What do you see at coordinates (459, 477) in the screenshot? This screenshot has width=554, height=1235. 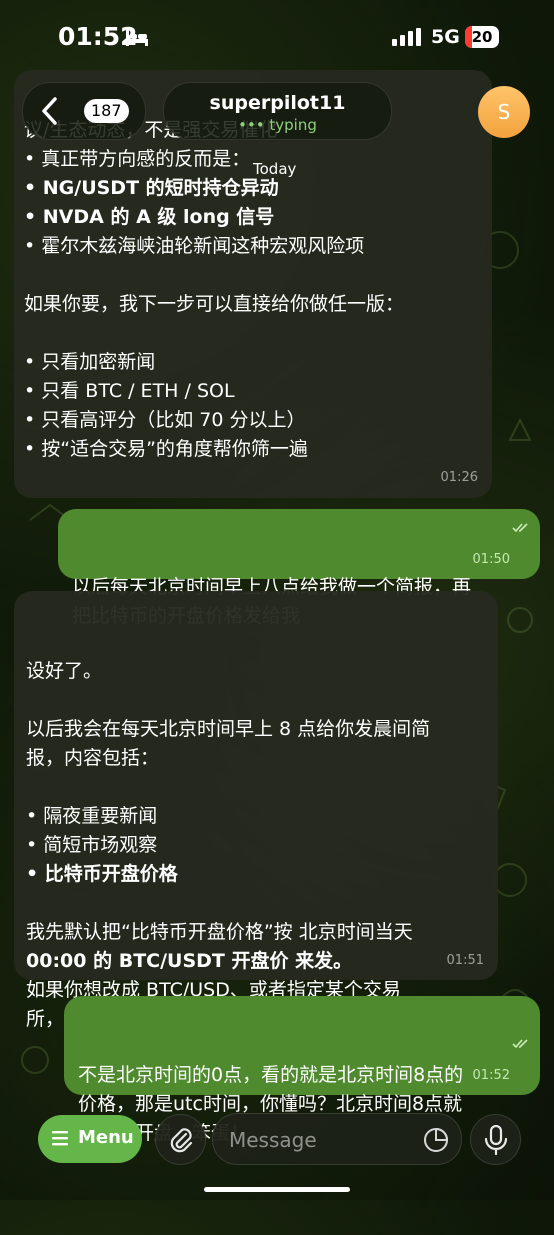 I see `message-time: 01:26` at bounding box center [459, 477].